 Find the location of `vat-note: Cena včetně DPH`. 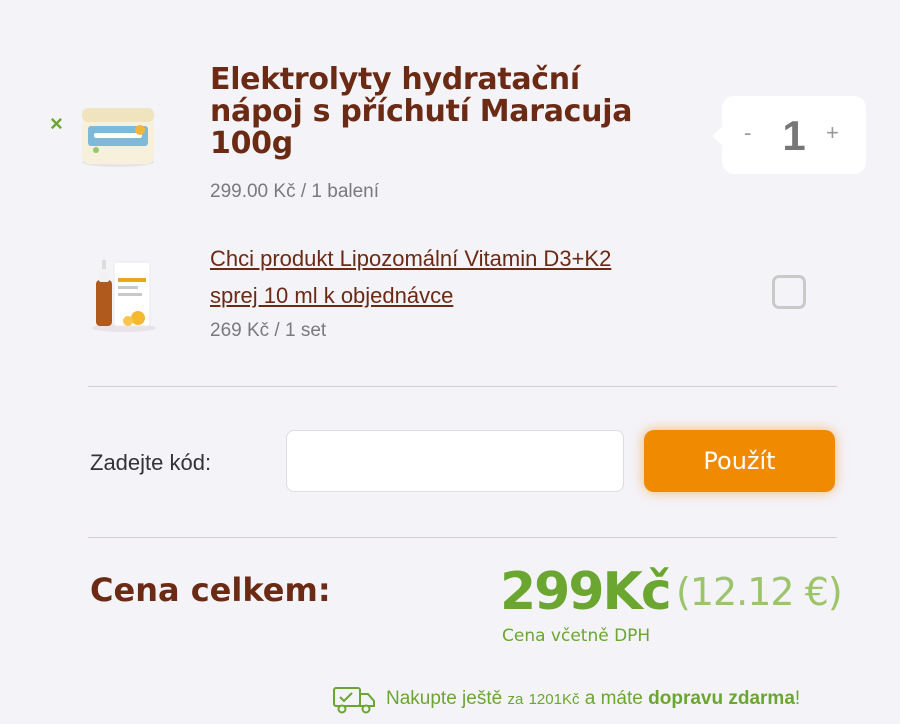

vat-note: Cena včetně DPH is located at coordinates (576, 636).